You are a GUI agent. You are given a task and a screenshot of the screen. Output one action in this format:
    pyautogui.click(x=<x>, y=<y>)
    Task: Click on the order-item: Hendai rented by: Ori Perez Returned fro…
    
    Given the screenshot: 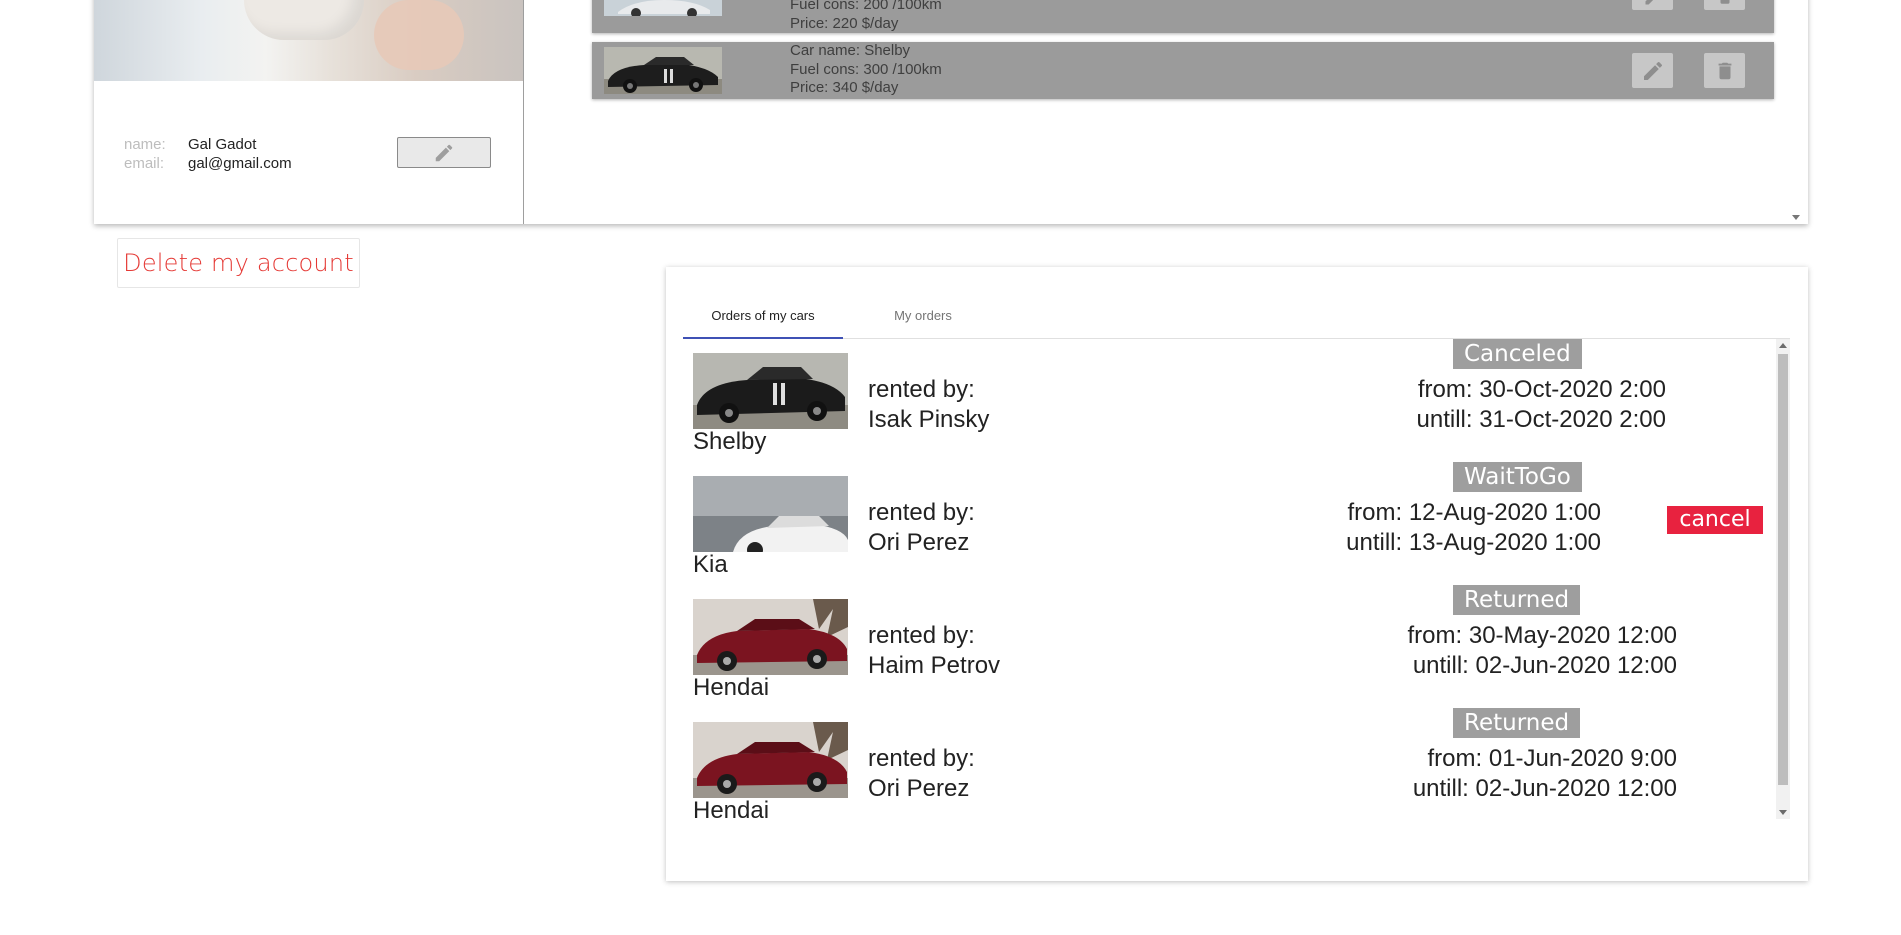 What is the action you would take?
    pyautogui.click(x=1233, y=763)
    